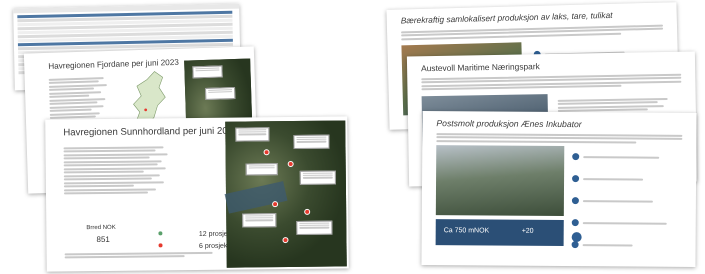 The width and height of the screenshot is (705, 274). What do you see at coordinates (527, 231) in the screenshot?
I see `aenes-stat-2: +20` at bounding box center [527, 231].